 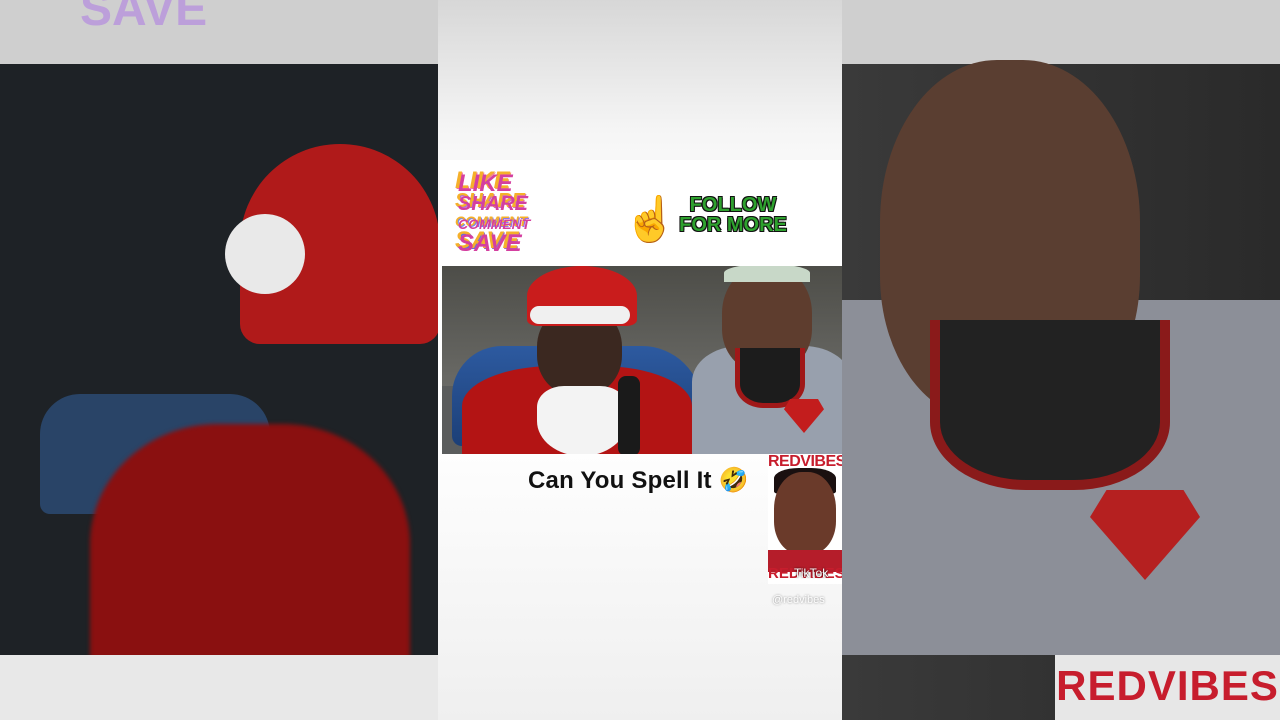 I want to click on redvibes-watermark: REDVIBES REDVIBES, so click(x=805, y=519).